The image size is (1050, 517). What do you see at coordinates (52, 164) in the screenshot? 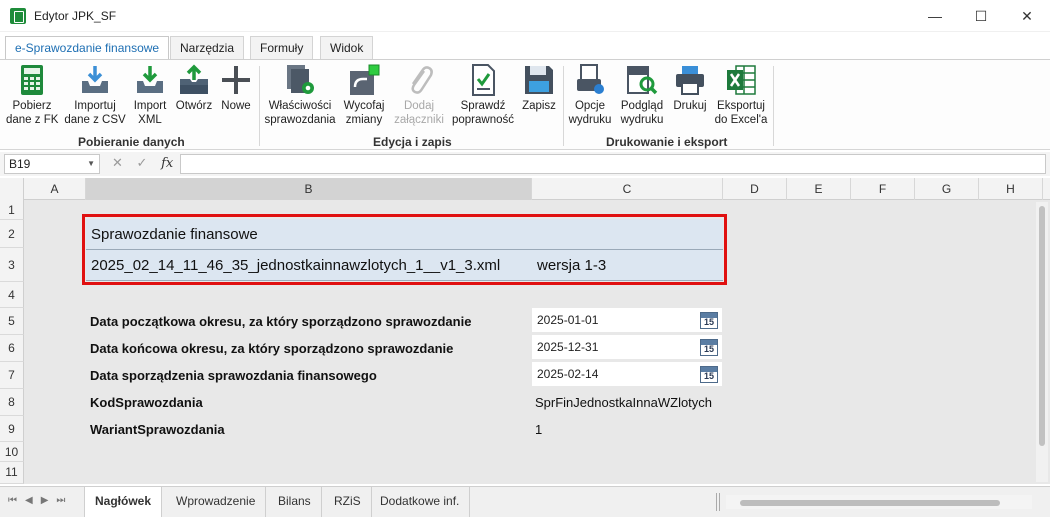
I see `name-box: B19 ▼` at bounding box center [52, 164].